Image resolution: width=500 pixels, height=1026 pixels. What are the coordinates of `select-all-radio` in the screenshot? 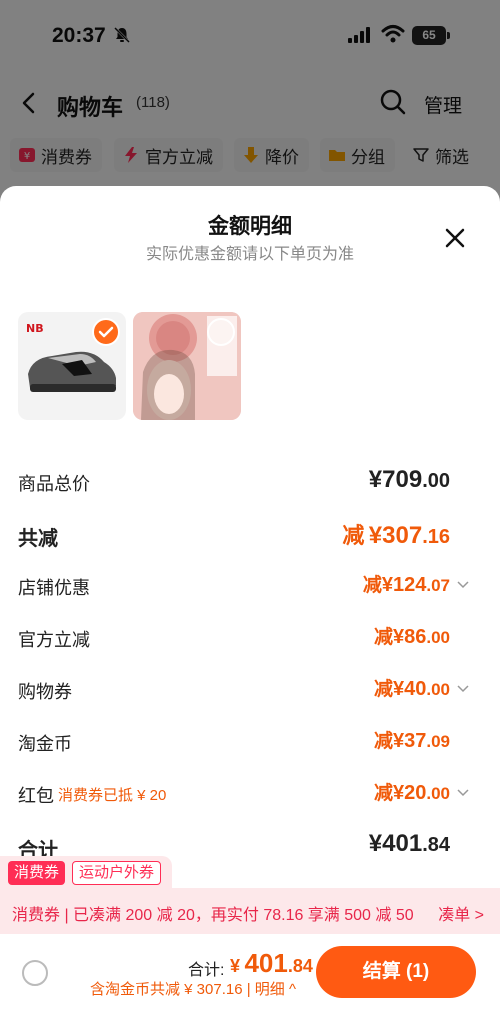 It's located at (35, 973).